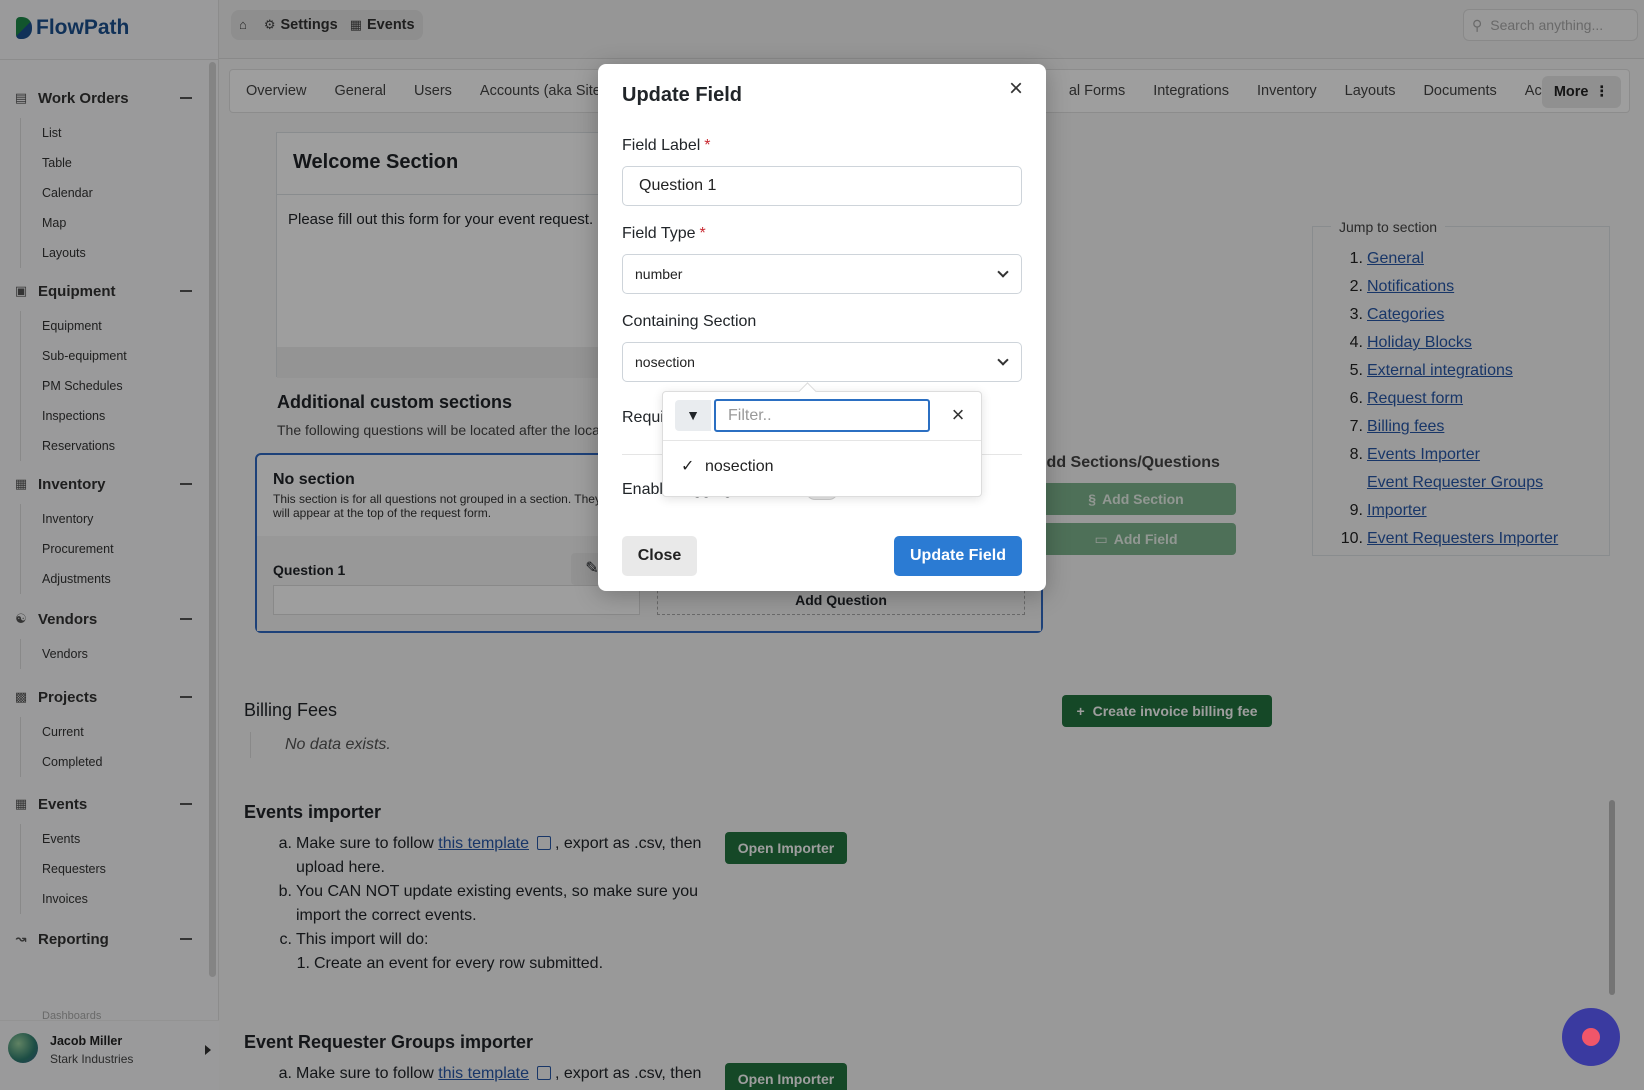  Describe the element at coordinates (958, 556) in the screenshot. I see `update-field-button: Update Field` at that location.